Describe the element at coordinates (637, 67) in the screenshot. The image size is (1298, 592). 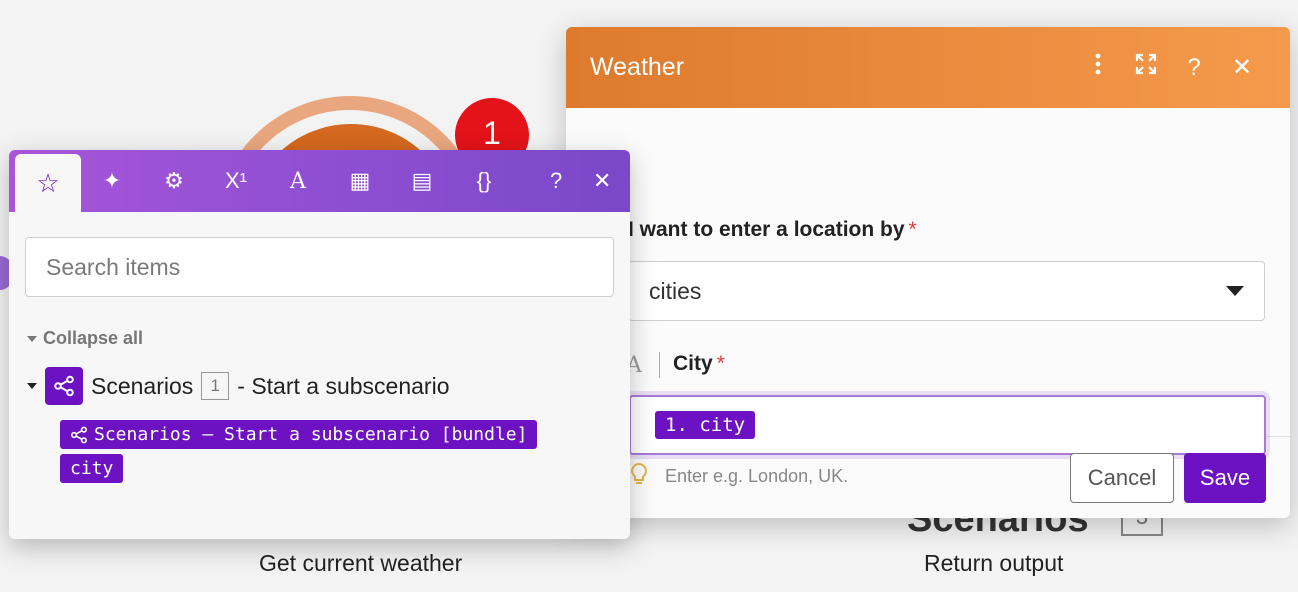
I see `dialog-title: Weather` at that location.